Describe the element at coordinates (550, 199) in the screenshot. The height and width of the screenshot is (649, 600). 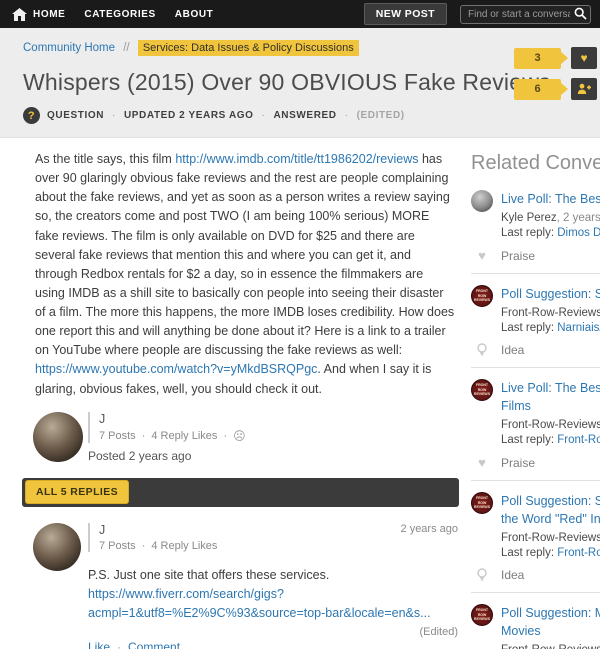
I see `conversation-link: Live Poll: The Best '80s Su` at that location.